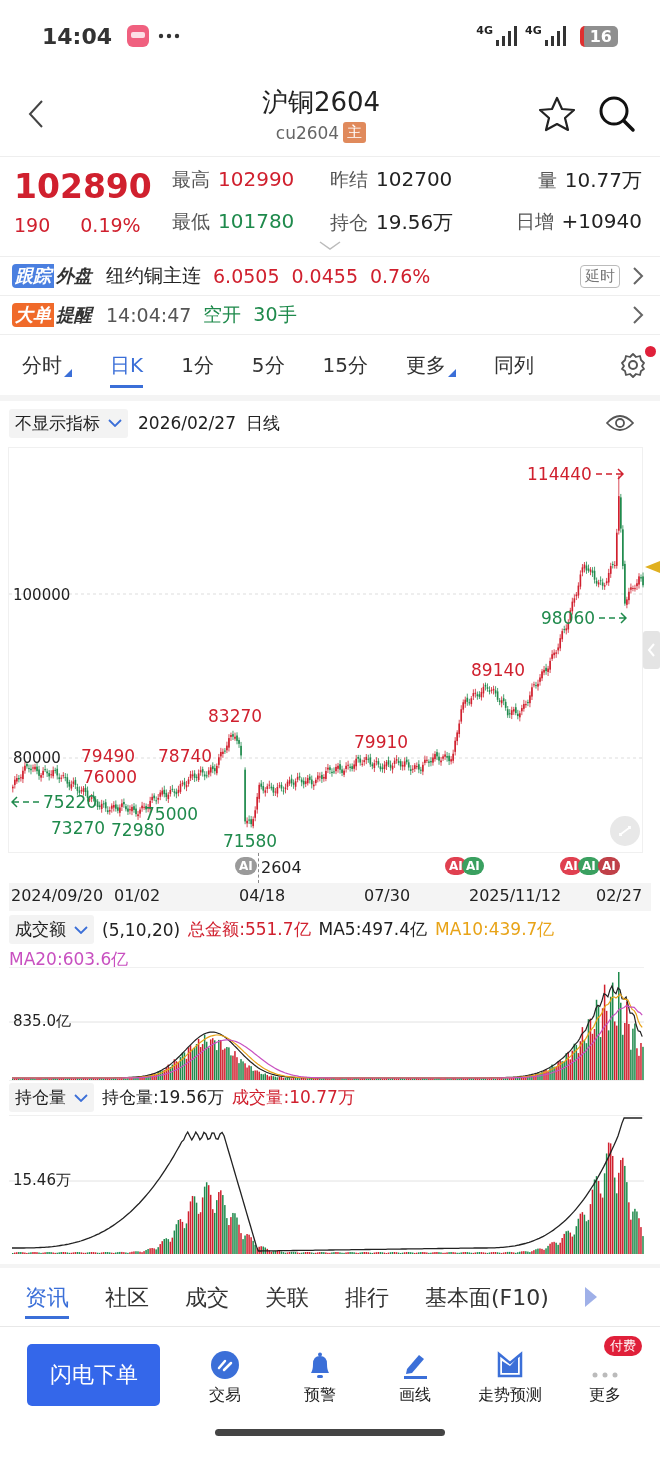  I want to click on foreign-quote-value: 0.0455, so click(324, 276).